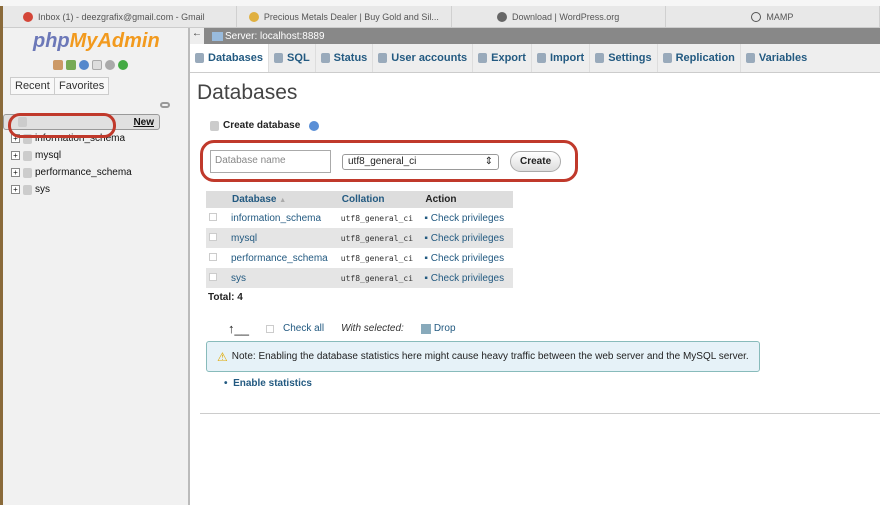 Image resolution: width=880 pixels, height=505 pixels. I want to click on export-icon, so click(483, 58).